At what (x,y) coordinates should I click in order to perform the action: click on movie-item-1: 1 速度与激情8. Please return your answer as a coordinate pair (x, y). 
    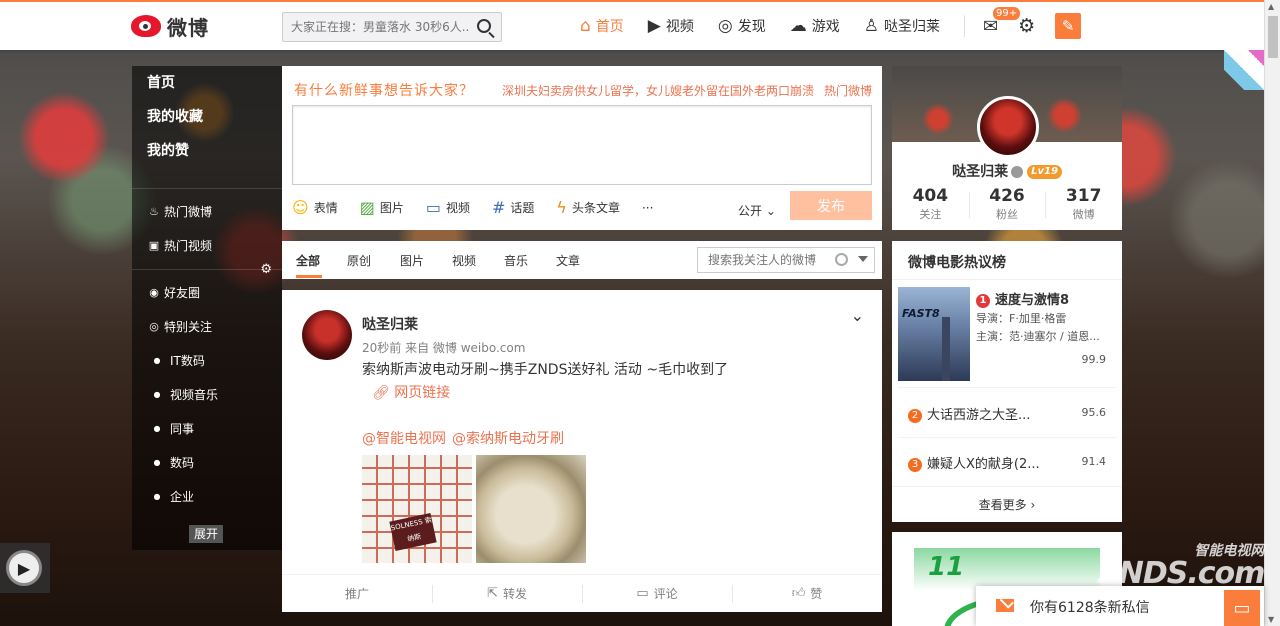
    Looking at the image, I should click on (1022, 298).